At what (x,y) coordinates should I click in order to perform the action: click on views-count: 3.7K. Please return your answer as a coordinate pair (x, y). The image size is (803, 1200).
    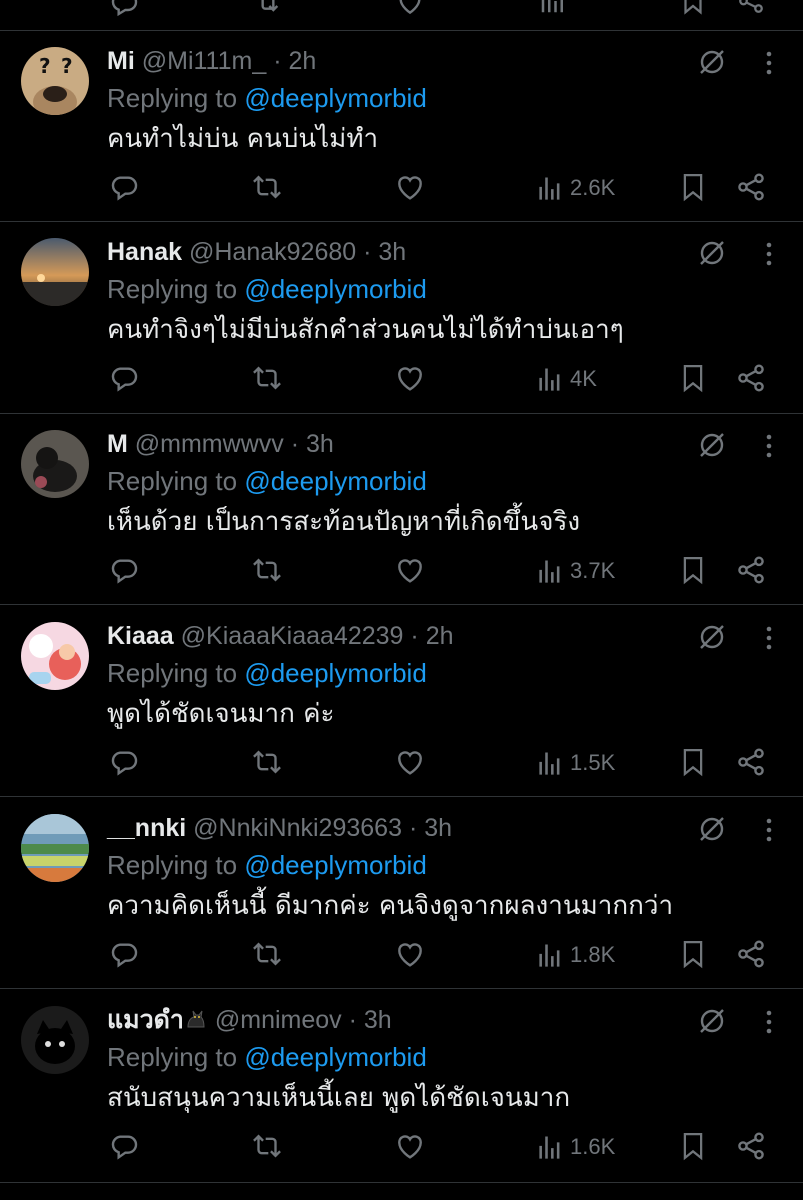
    Looking at the image, I should click on (593, 570).